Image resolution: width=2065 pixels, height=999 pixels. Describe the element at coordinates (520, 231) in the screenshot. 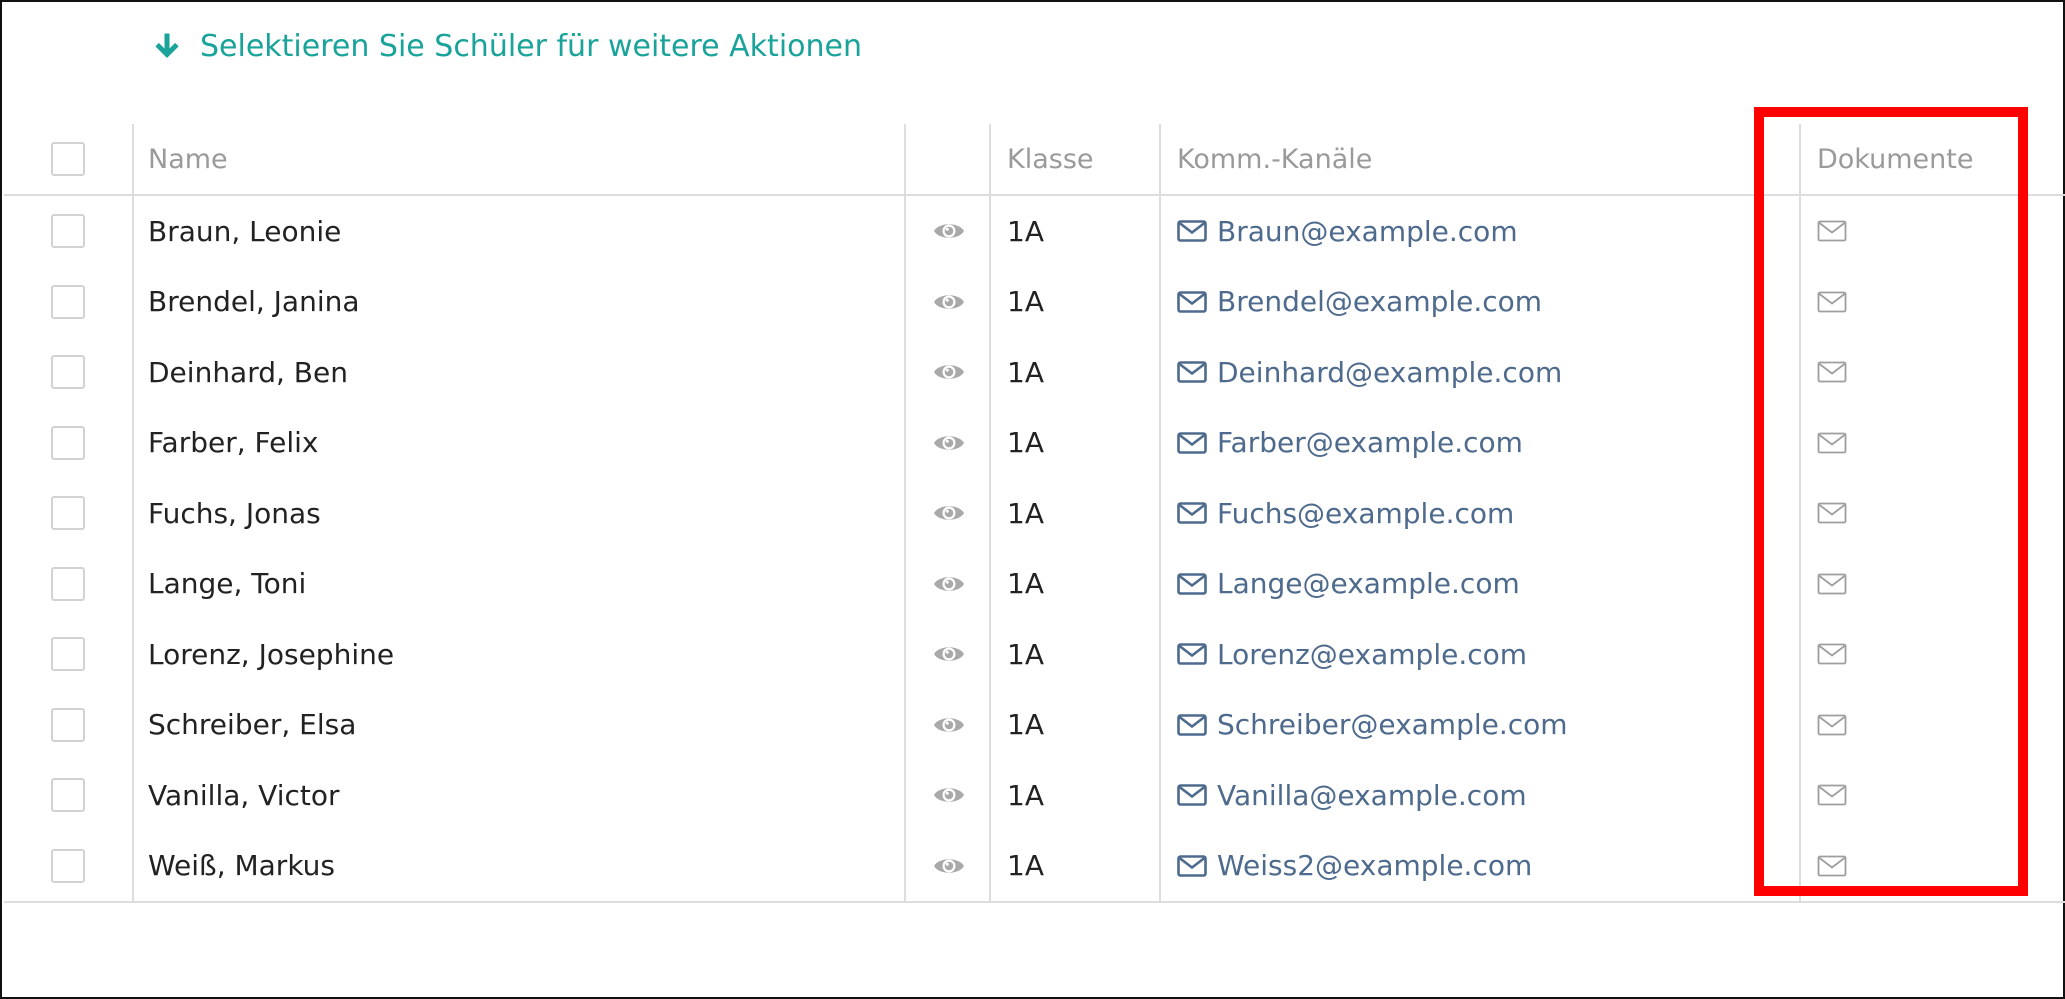

I see `student-name-cell: Braun, Leonie` at that location.